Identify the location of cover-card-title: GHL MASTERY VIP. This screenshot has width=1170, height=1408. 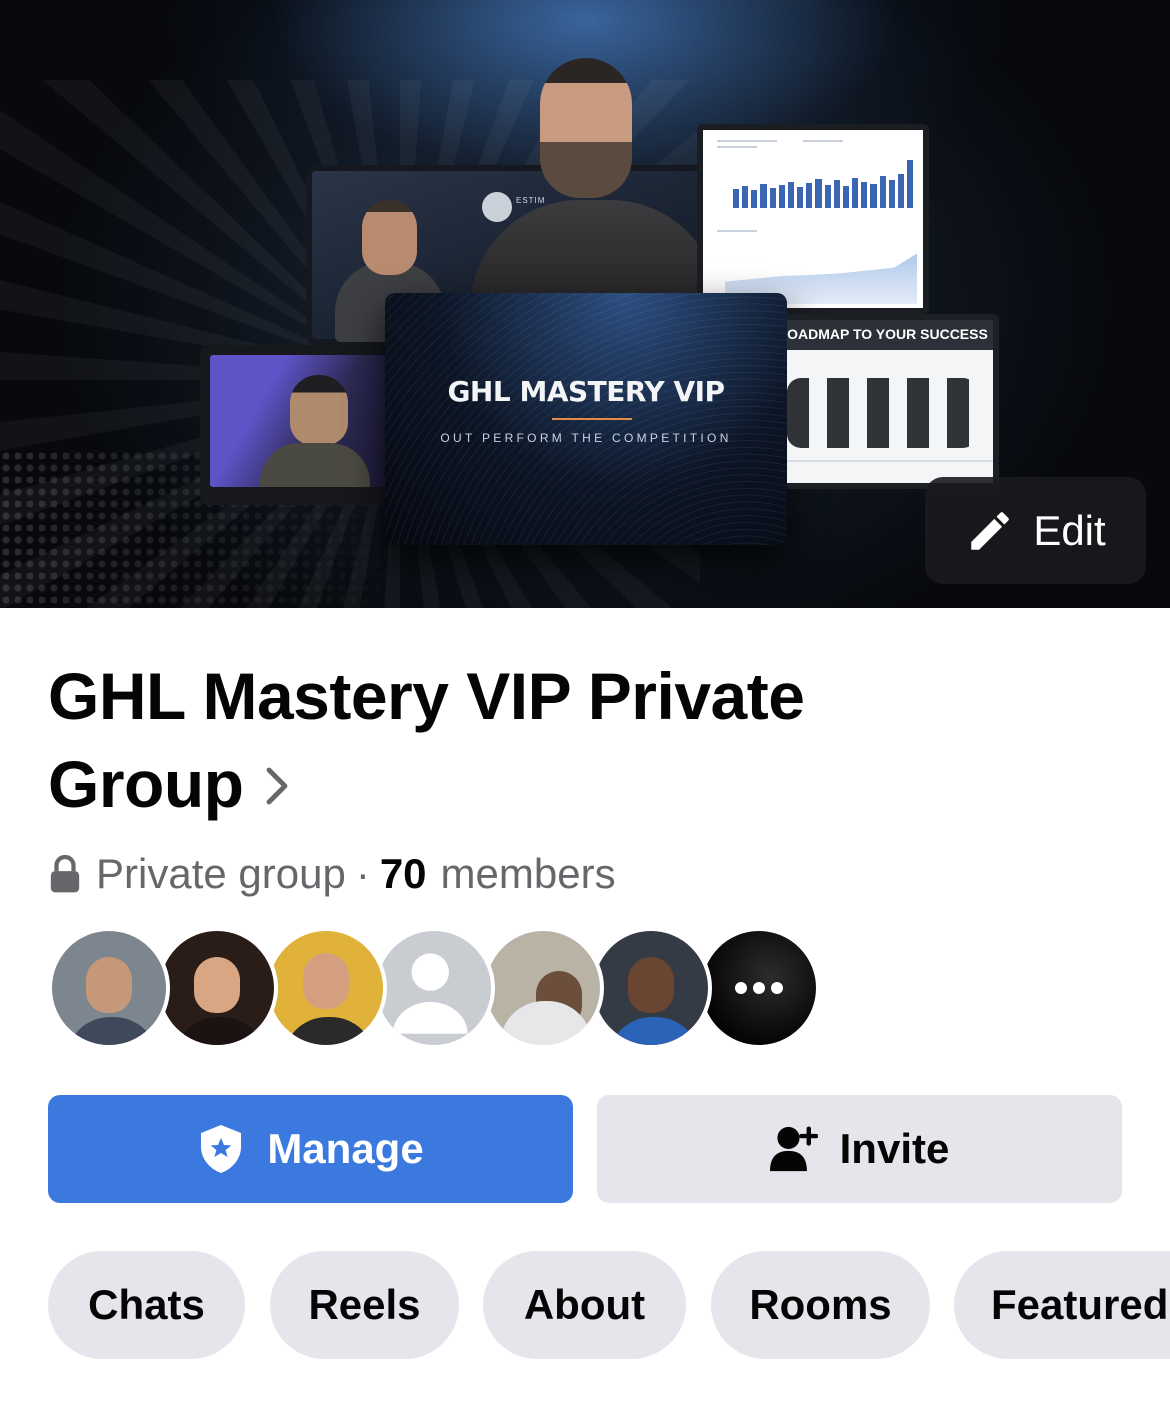
(586, 391).